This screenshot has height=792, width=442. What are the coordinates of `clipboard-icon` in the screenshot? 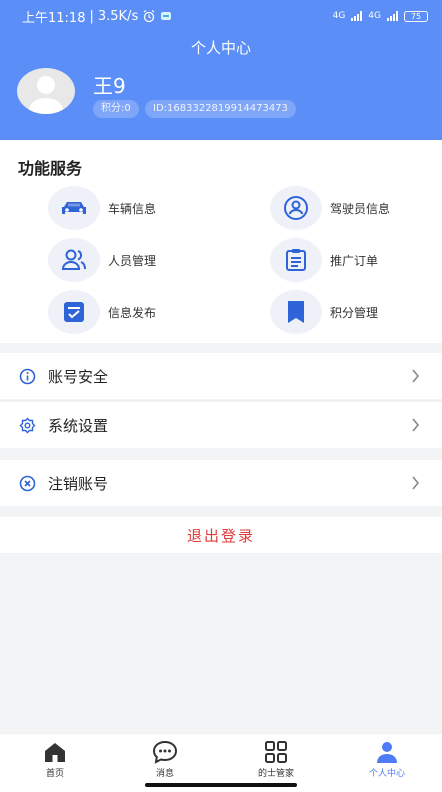 It's located at (296, 260).